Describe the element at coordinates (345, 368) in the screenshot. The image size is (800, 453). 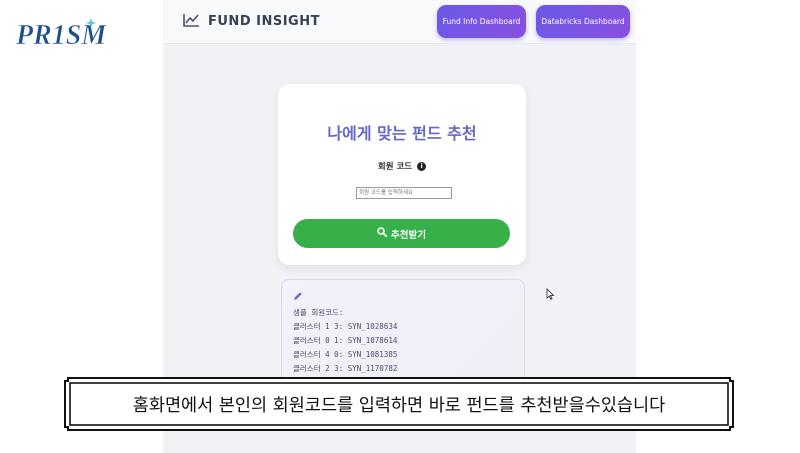
I see `sample-code-line: 클러스터 2 3: SYN_1170782` at that location.